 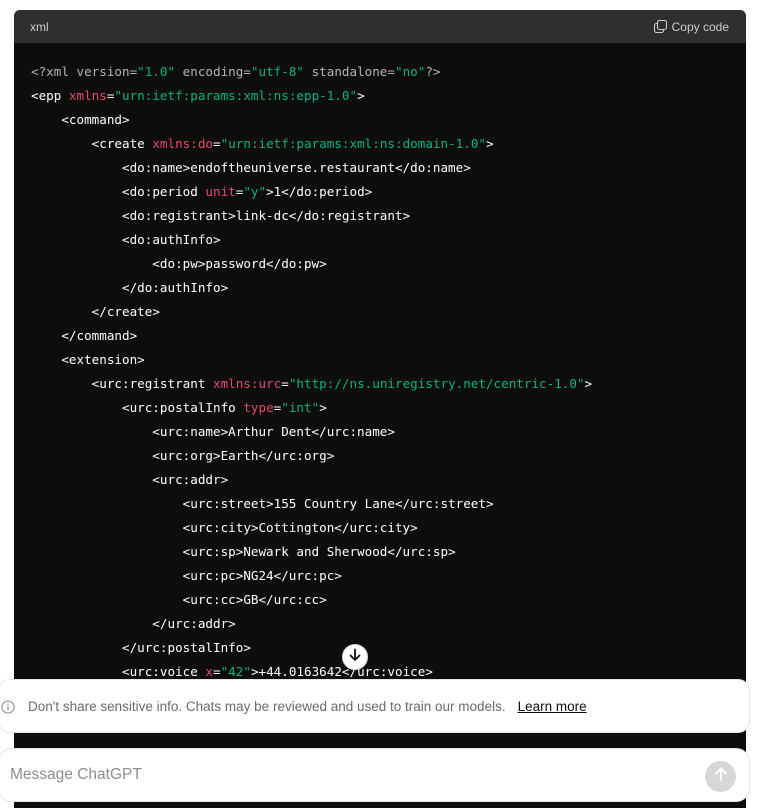 I want to click on code-language-label: xml, so click(x=39, y=26).